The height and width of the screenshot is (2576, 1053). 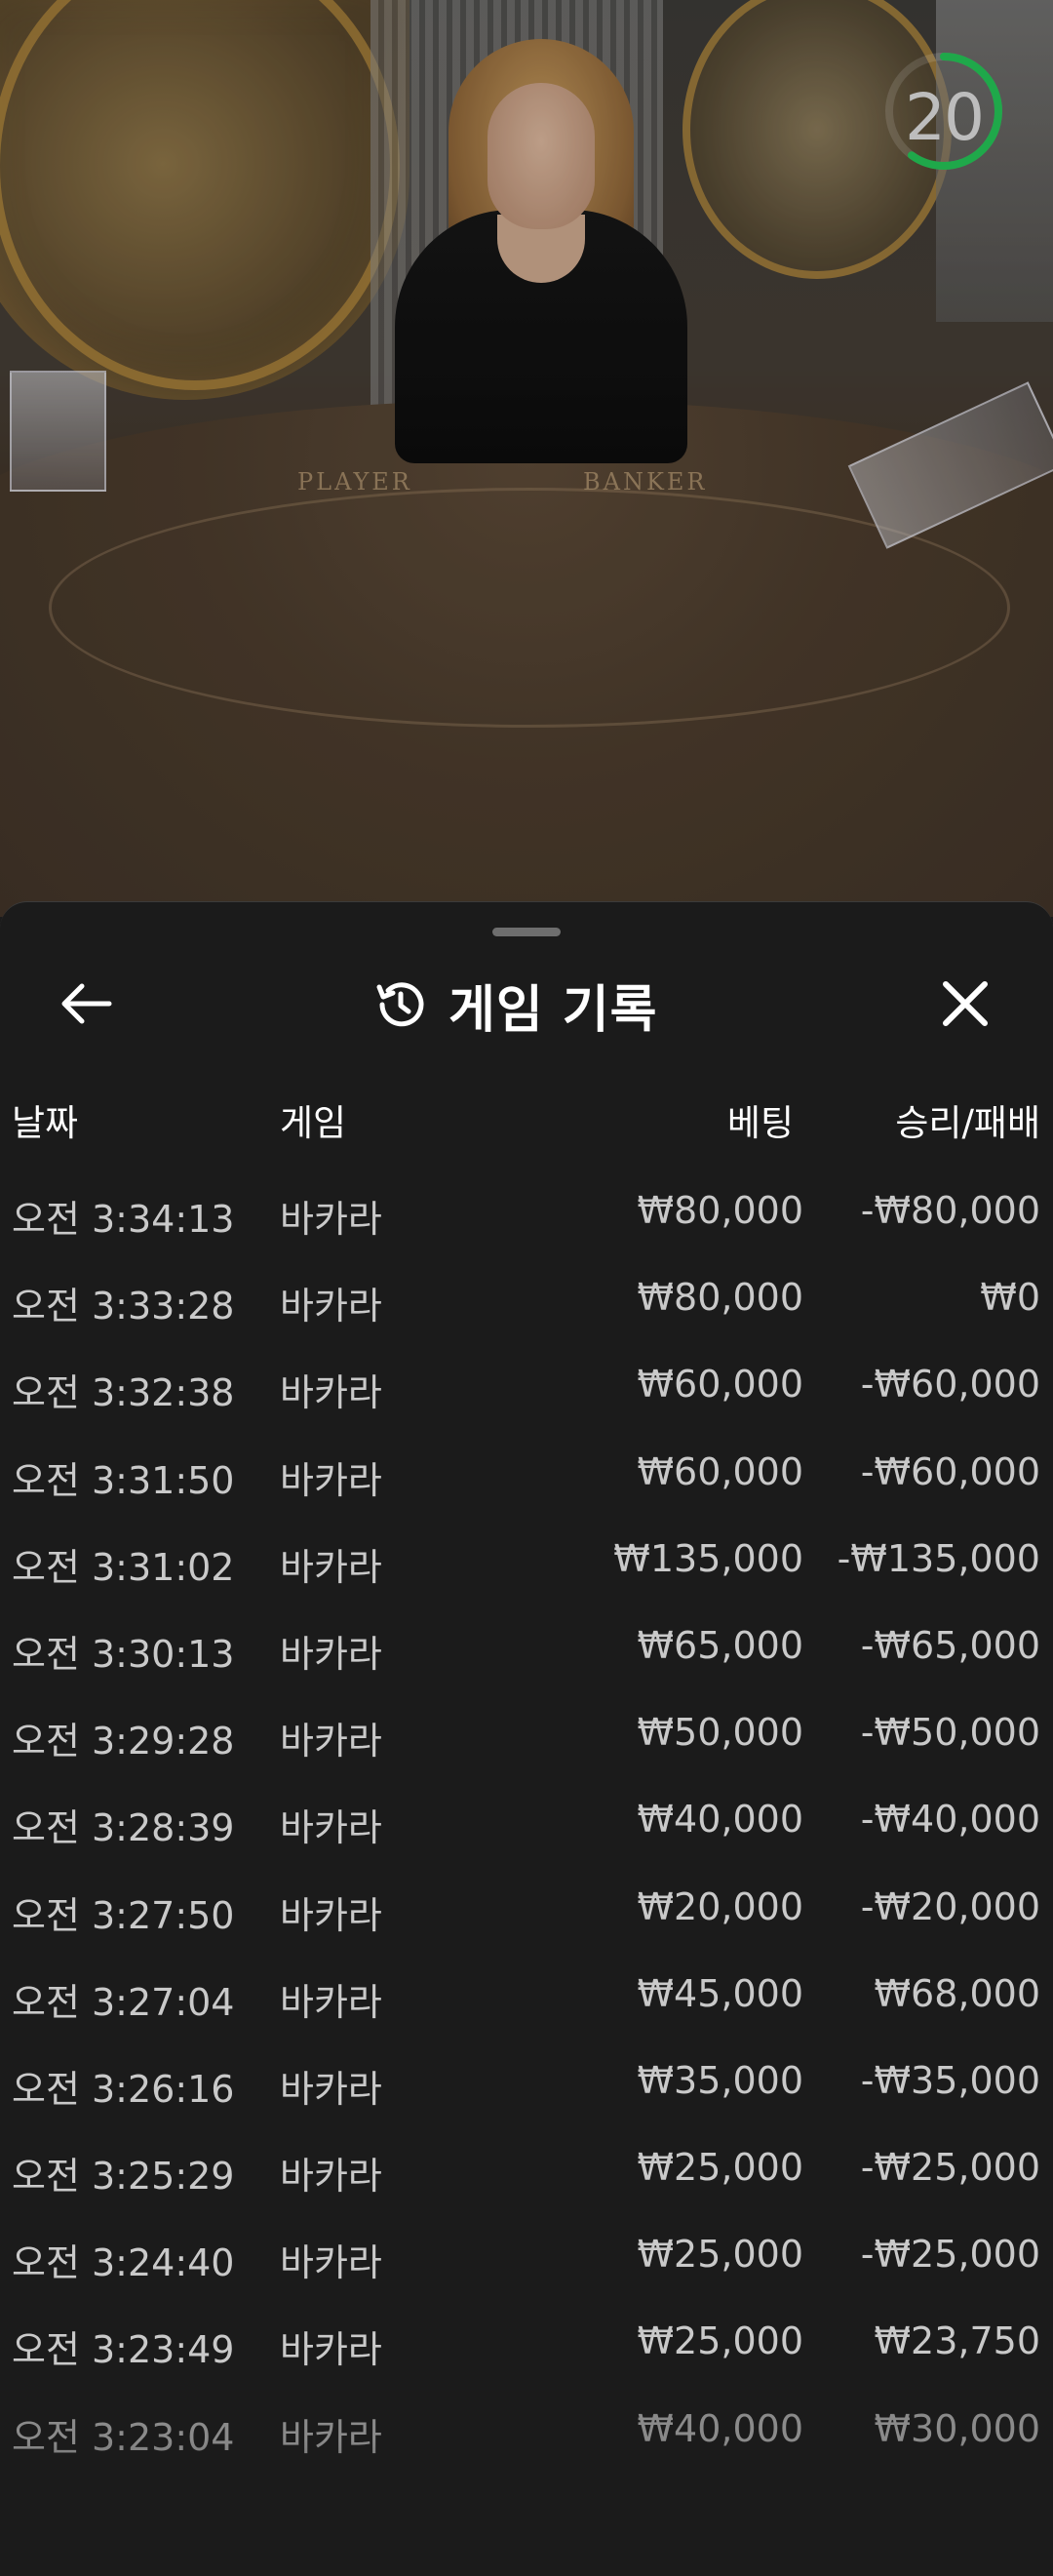 I want to click on row-bet: ₩40,000, so click(x=720, y=1820).